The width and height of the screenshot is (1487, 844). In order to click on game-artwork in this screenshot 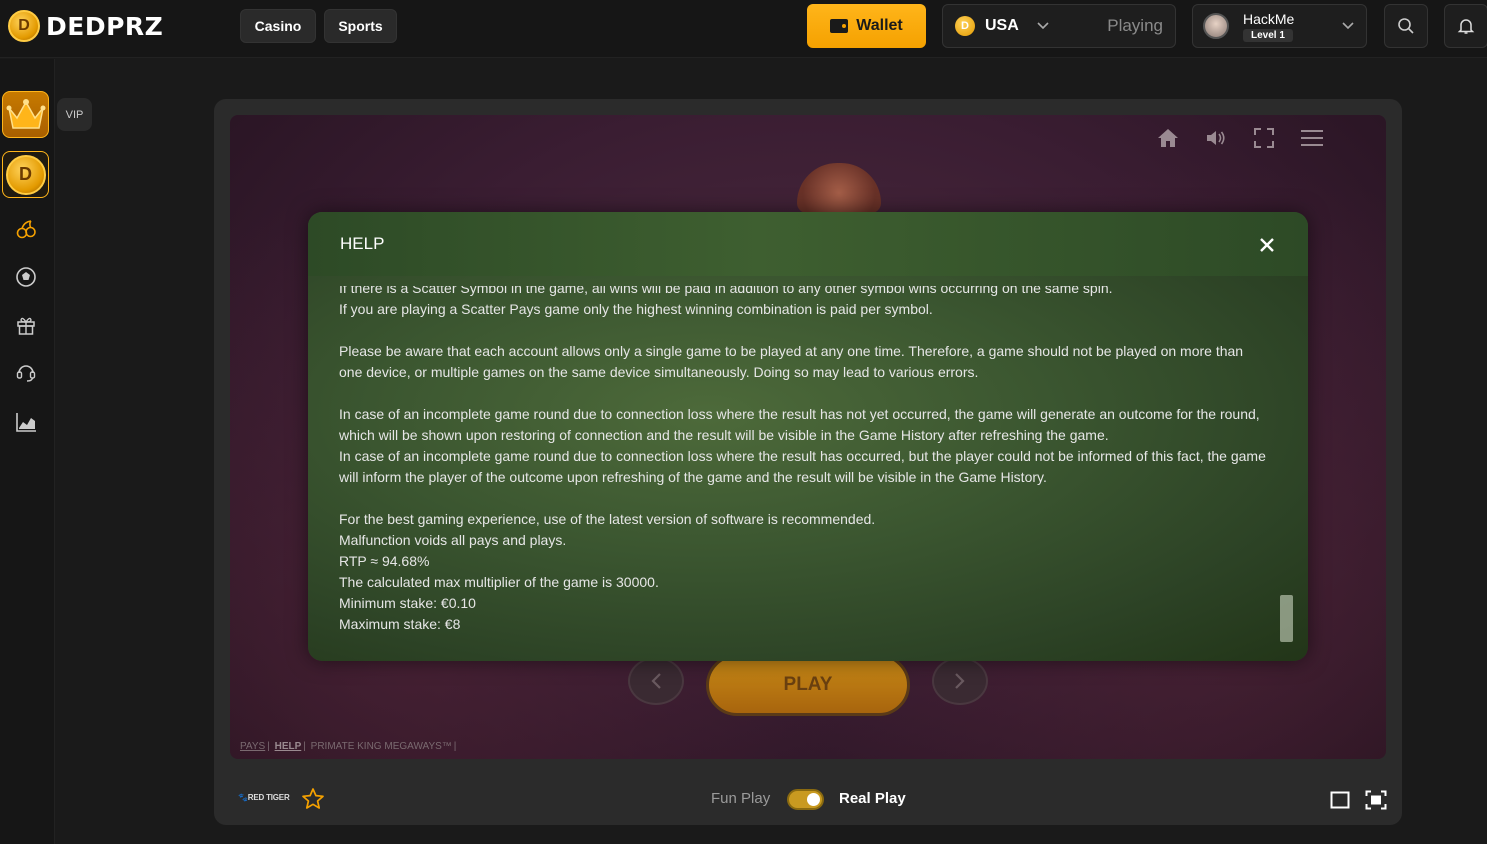, I will do `click(839, 188)`.